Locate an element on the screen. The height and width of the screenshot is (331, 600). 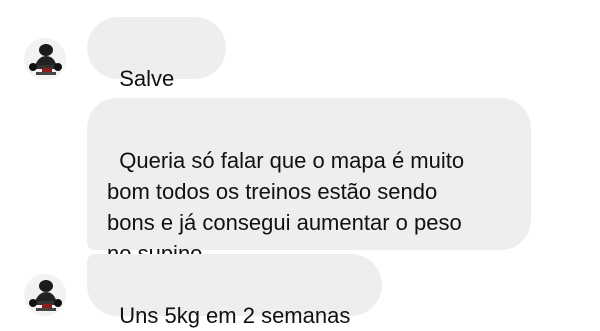
message-bubble: Salve luiz is located at coordinates (156, 69).